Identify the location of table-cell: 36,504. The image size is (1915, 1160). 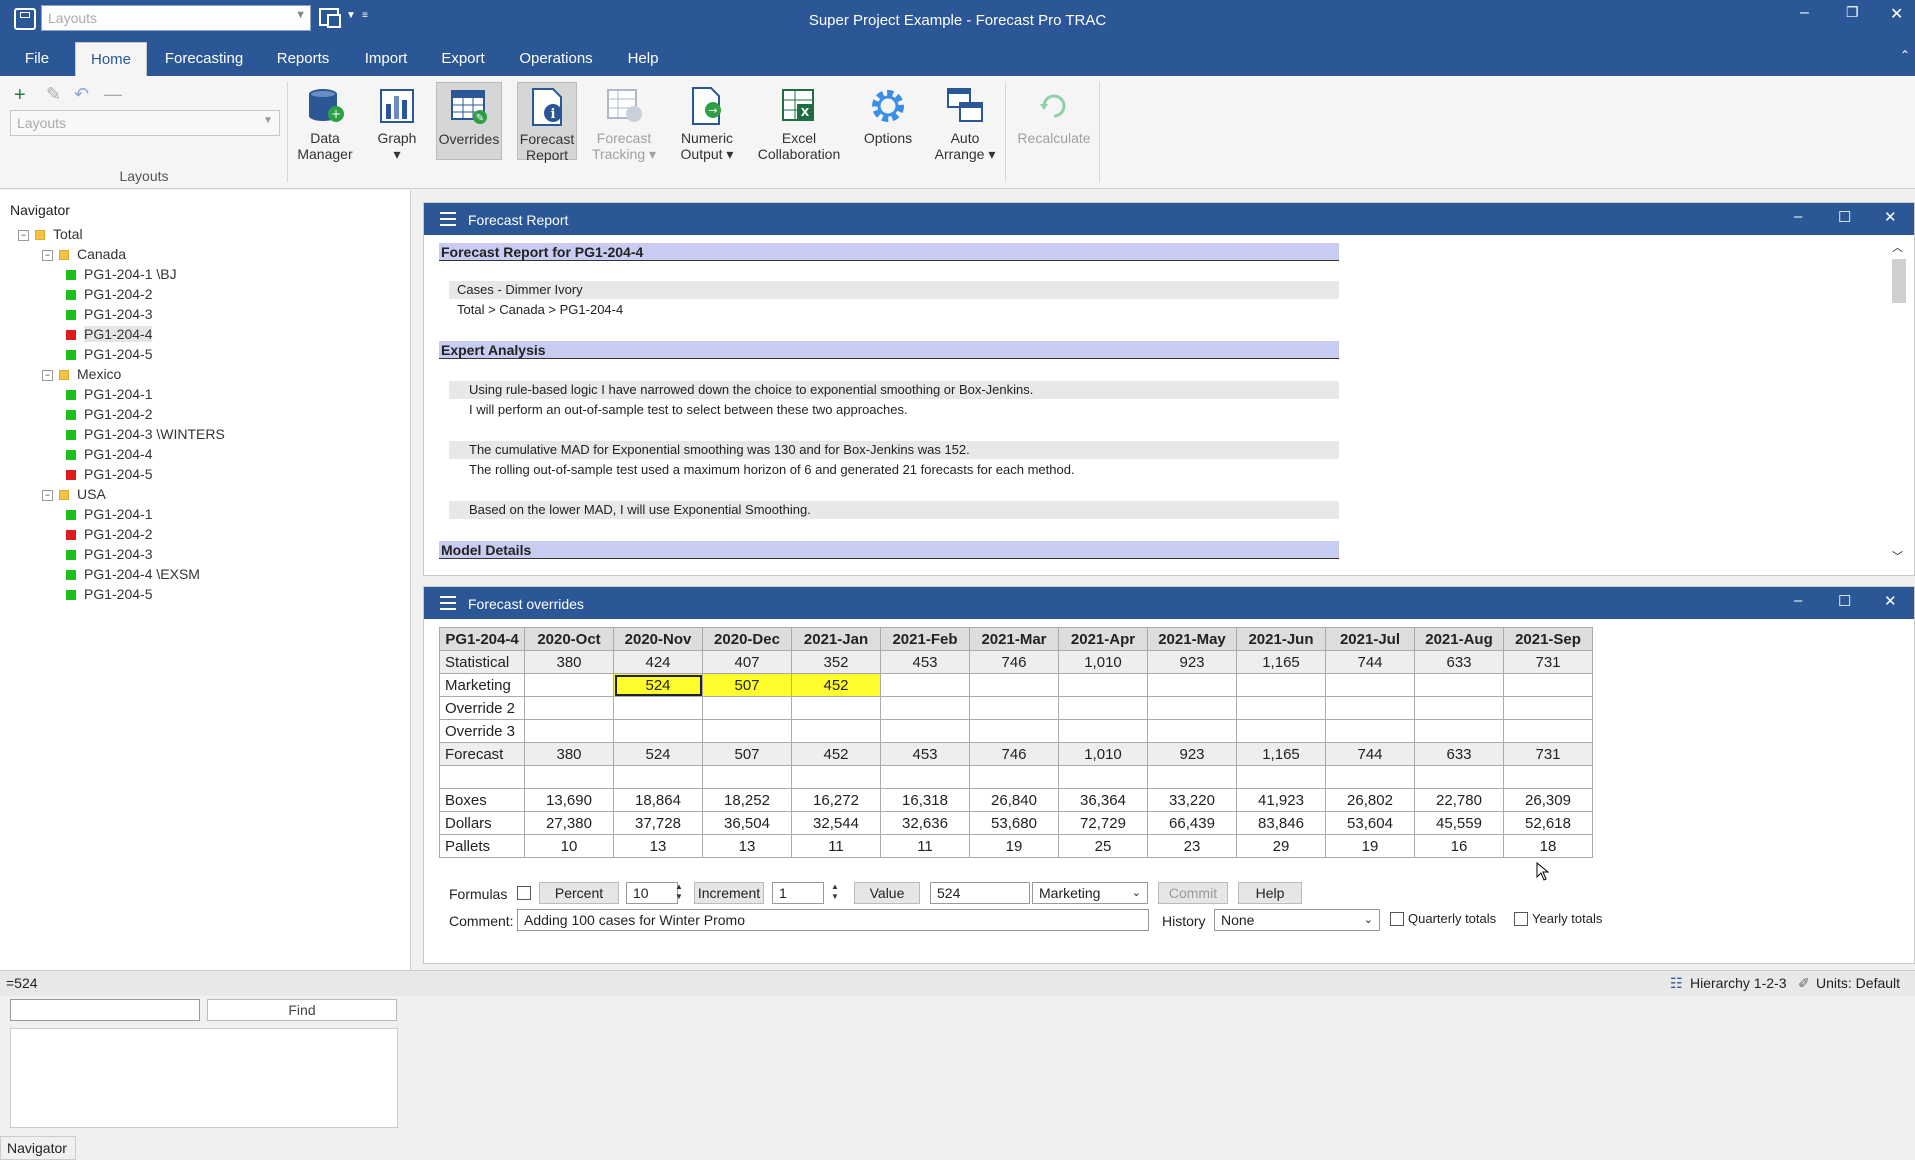
(747, 823).